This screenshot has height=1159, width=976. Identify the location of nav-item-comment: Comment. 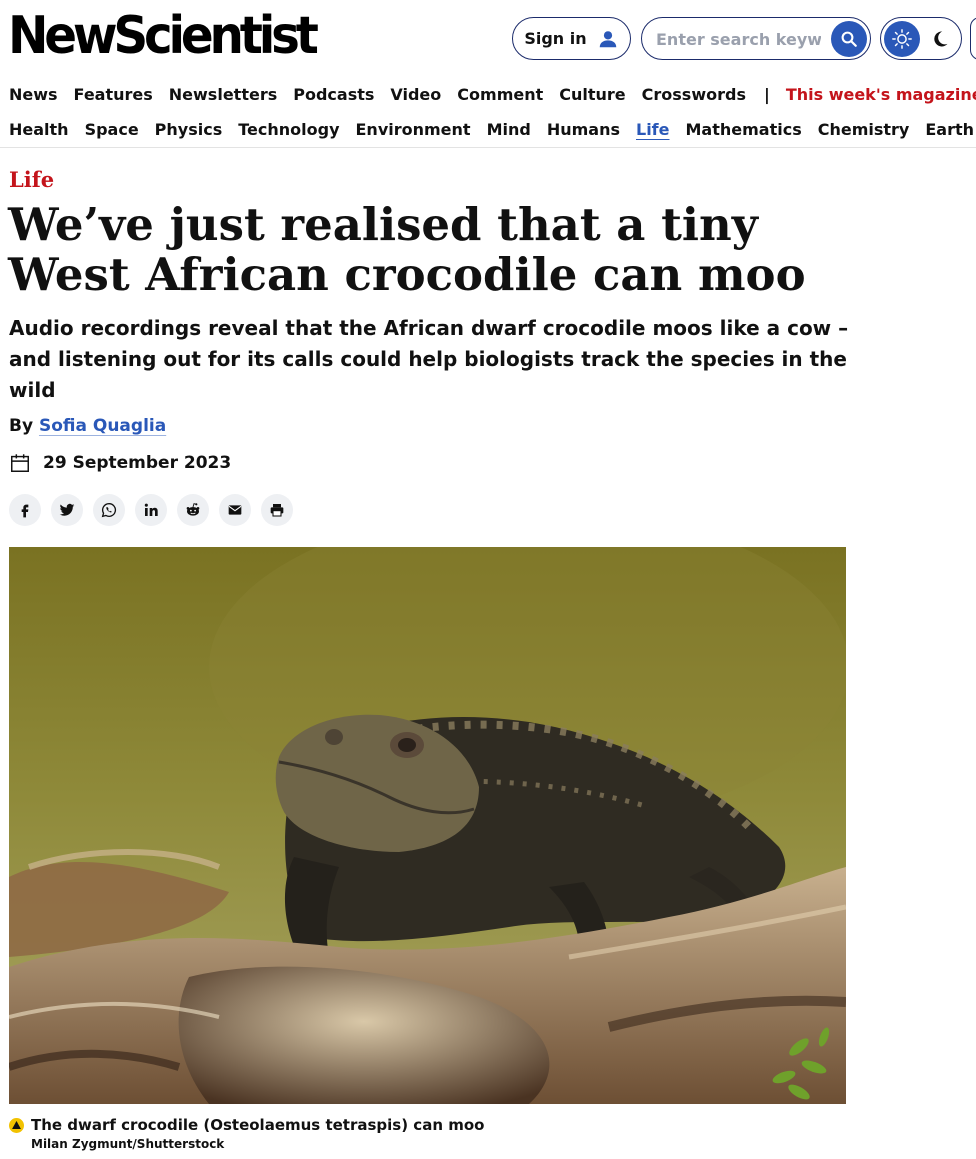
(500, 94).